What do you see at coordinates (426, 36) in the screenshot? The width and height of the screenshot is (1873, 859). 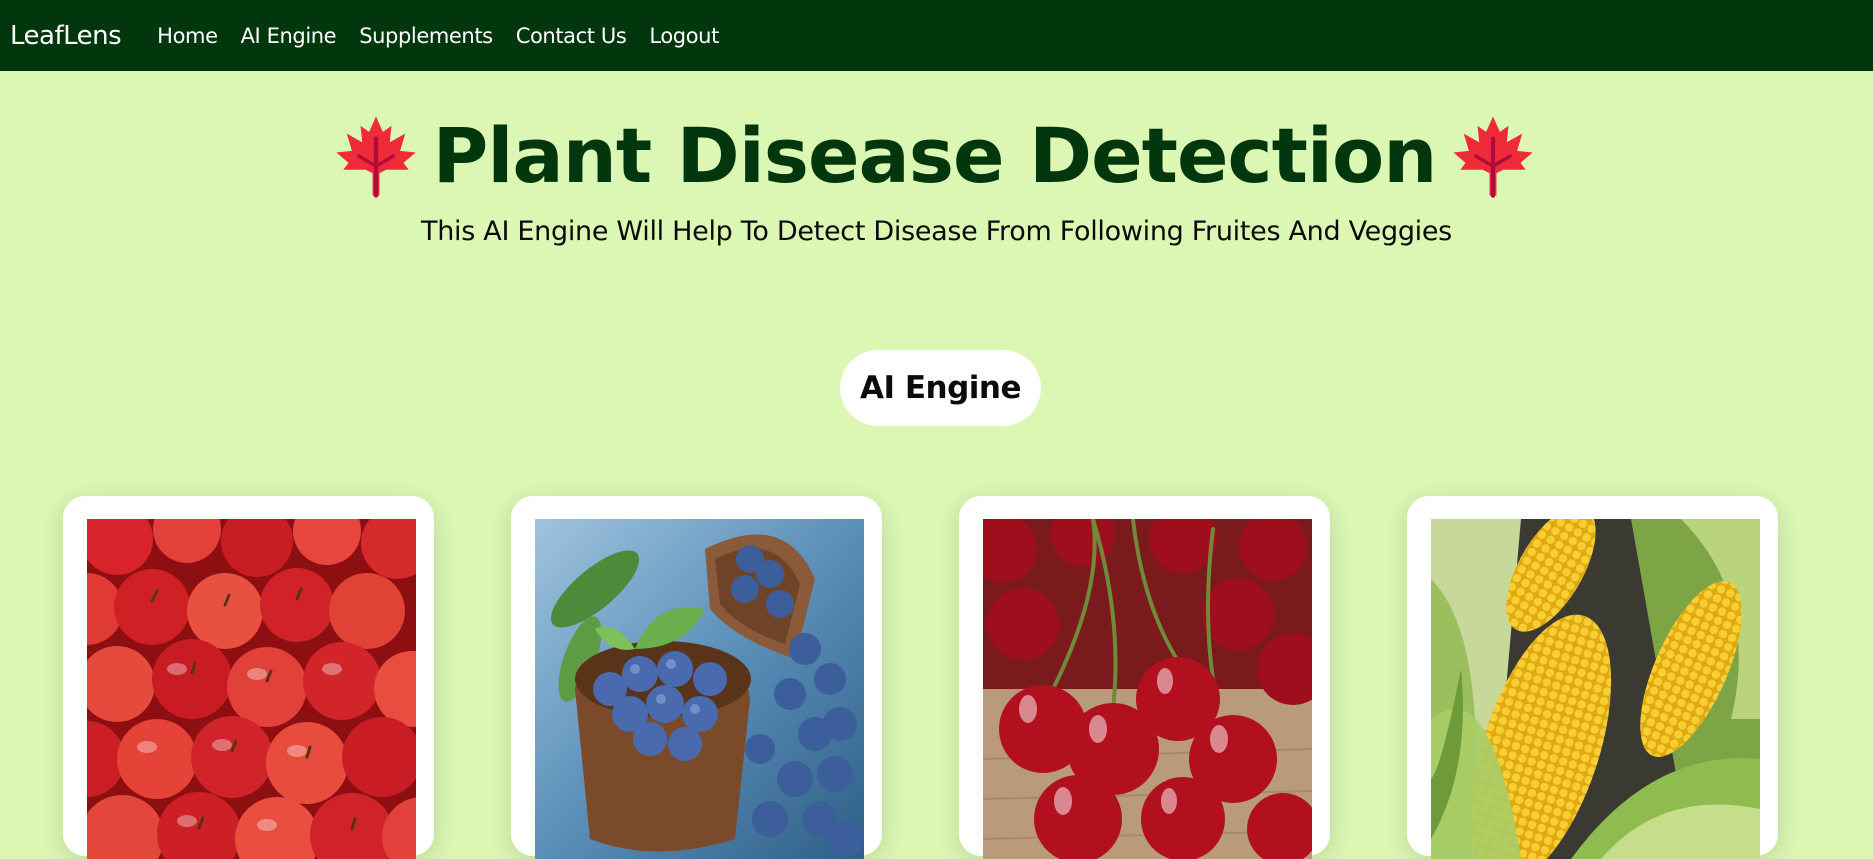 I see `nav-link-supplements: Supplements` at bounding box center [426, 36].